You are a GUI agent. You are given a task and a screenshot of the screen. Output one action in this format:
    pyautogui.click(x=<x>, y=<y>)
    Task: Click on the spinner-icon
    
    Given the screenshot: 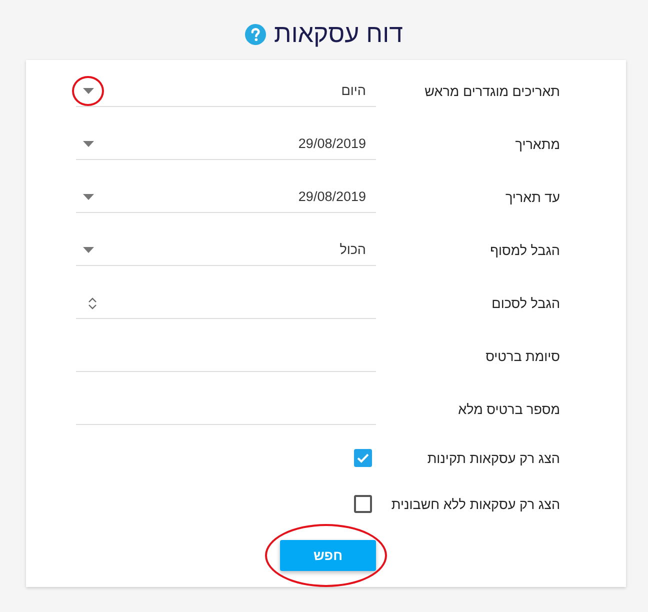 What is the action you would take?
    pyautogui.click(x=92, y=303)
    